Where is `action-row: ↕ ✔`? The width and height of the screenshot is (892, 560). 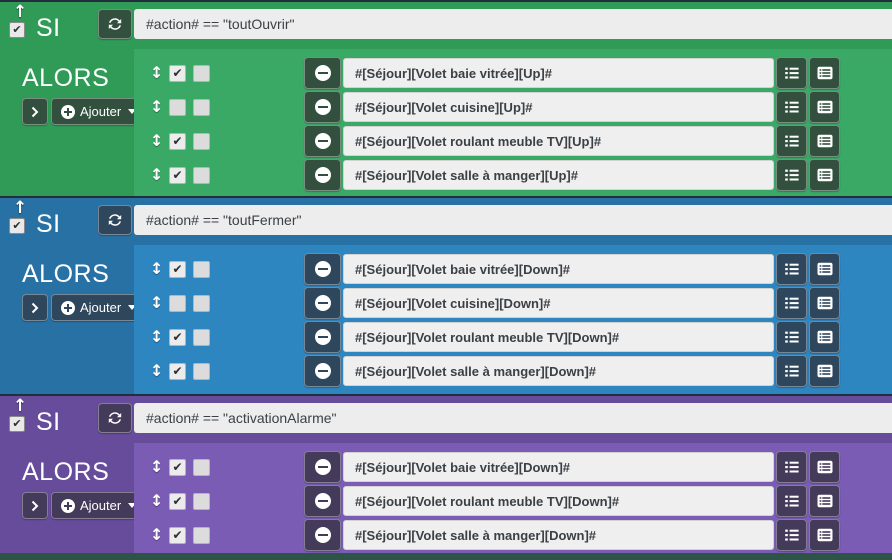
action-row: ↕ ✔ is located at coordinates (513, 535).